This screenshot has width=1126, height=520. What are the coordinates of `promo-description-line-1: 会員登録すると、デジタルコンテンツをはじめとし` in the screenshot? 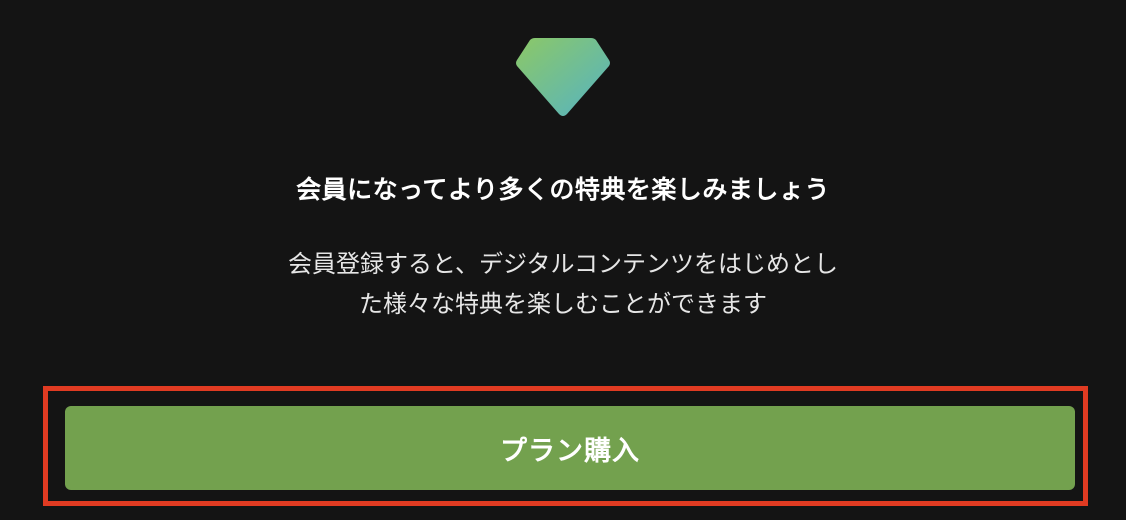 It's located at (563, 264).